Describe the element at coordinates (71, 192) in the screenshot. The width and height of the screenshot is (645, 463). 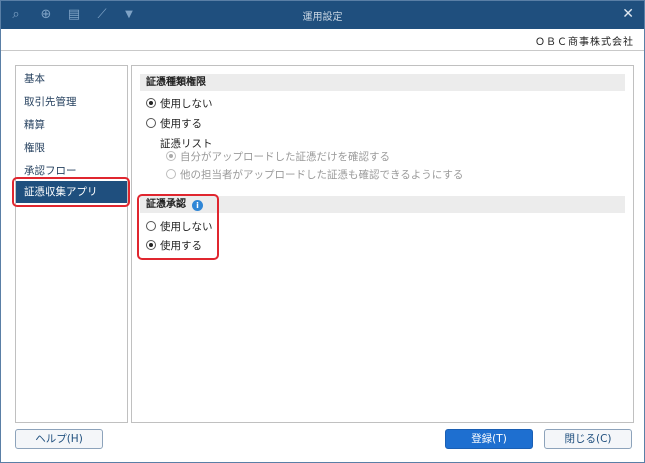
I see `highlight-box-sidebar` at that location.